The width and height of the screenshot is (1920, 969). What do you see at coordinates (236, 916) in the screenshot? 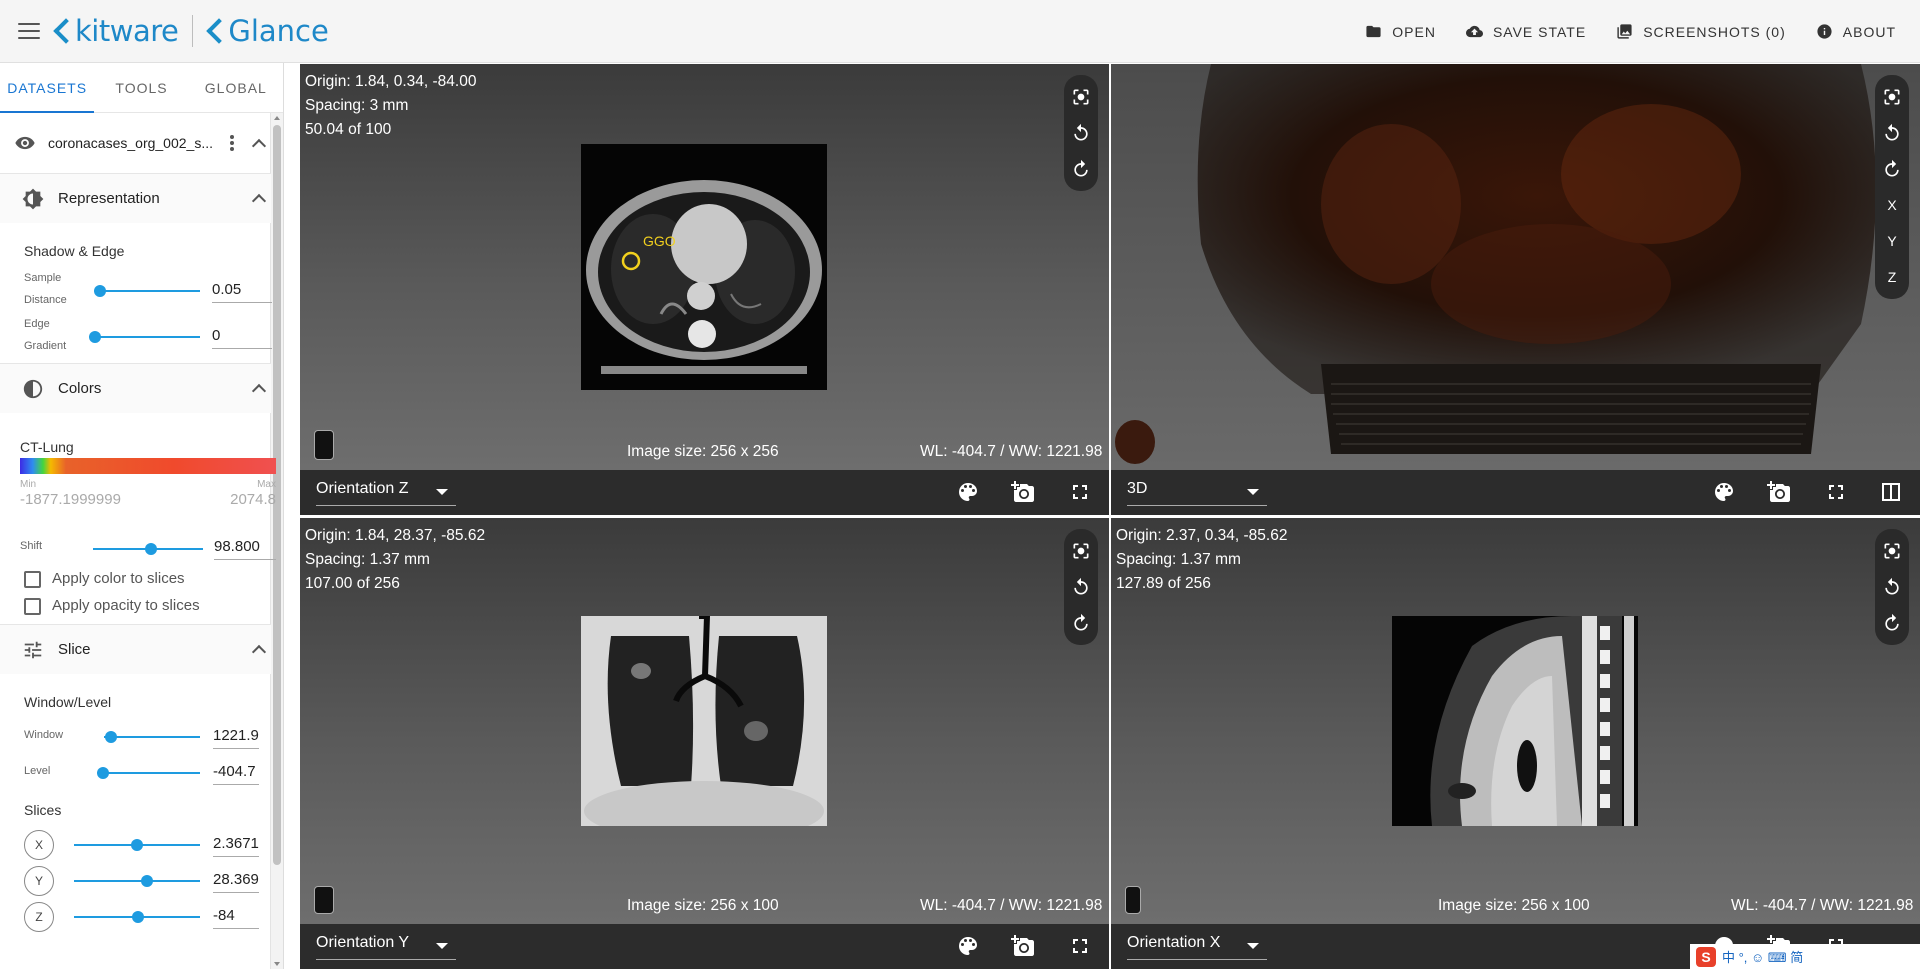
I see `slice-z-value: -84` at bounding box center [236, 916].